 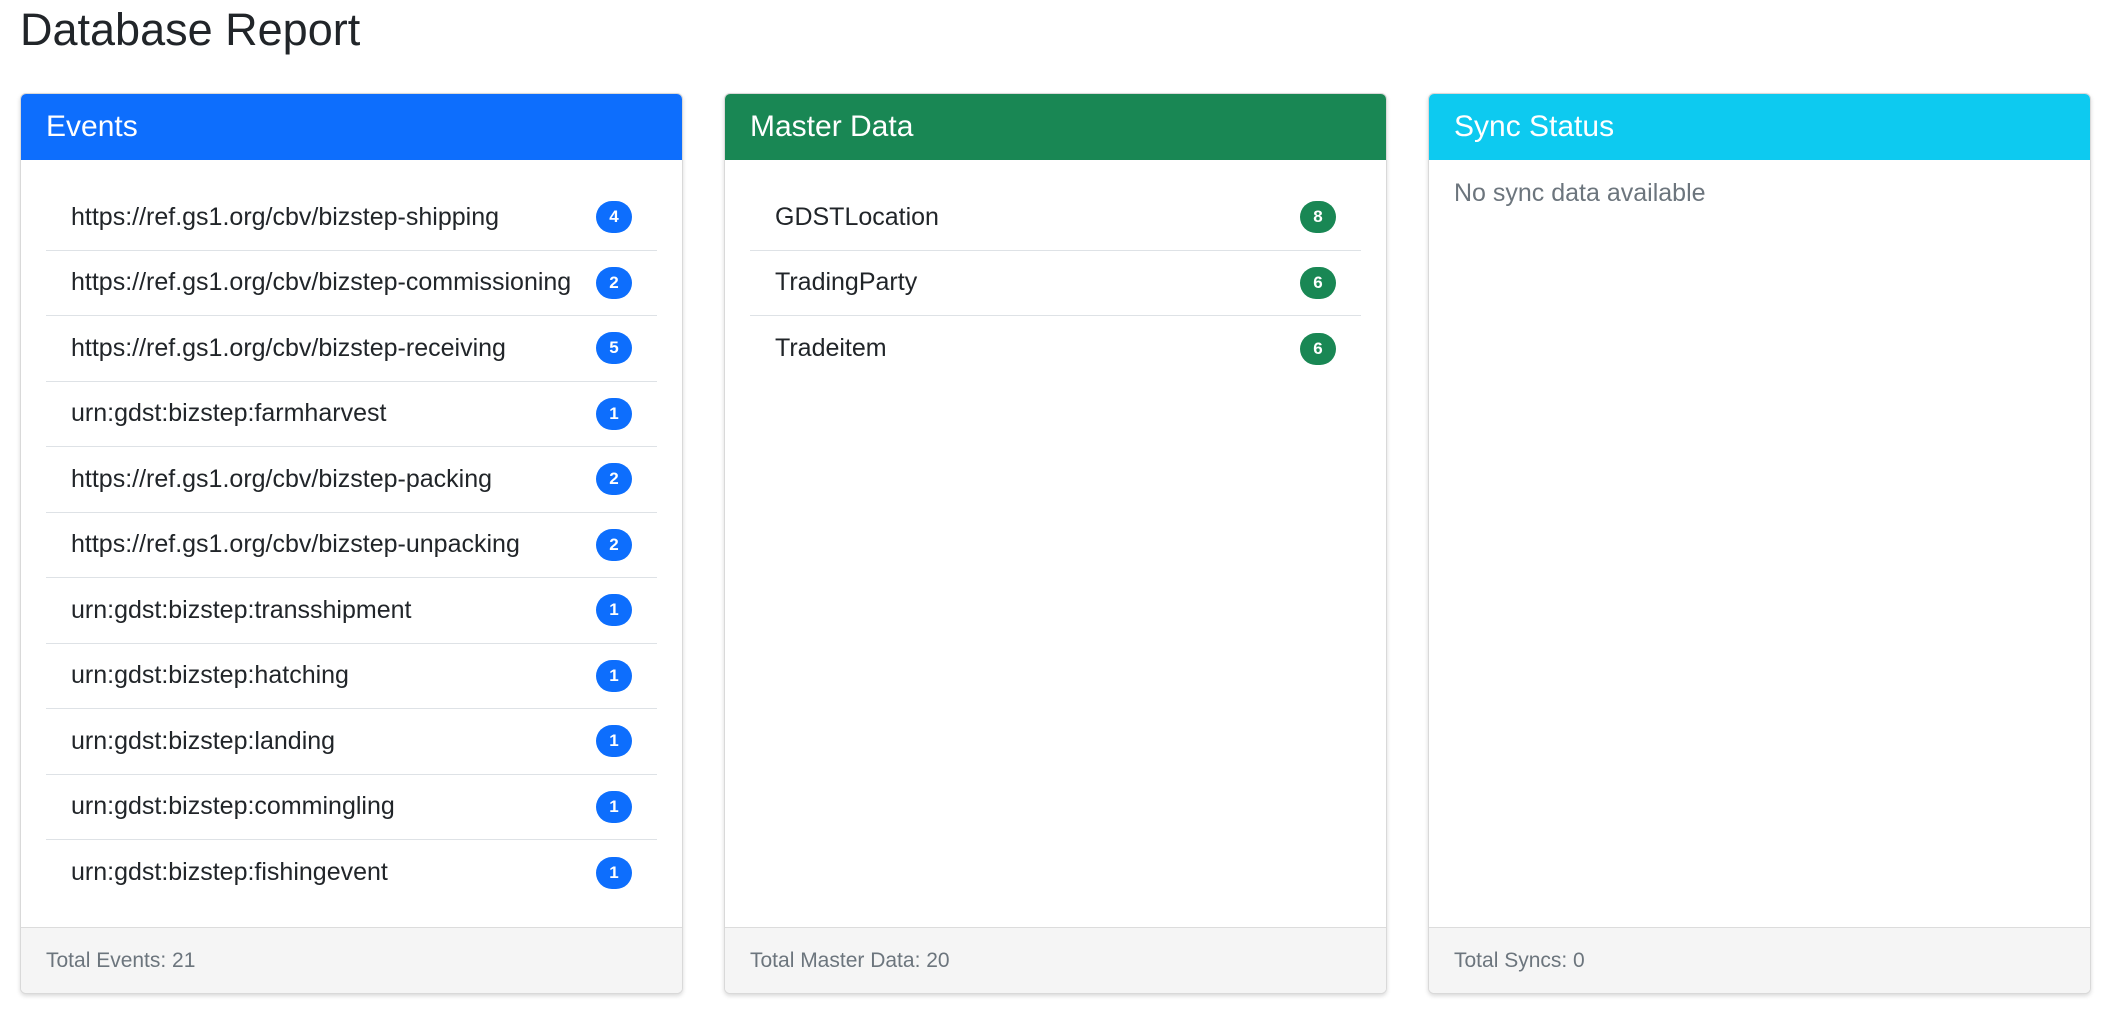 I want to click on master-data-type-label: Tradeitem, so click(x=831, y=348).